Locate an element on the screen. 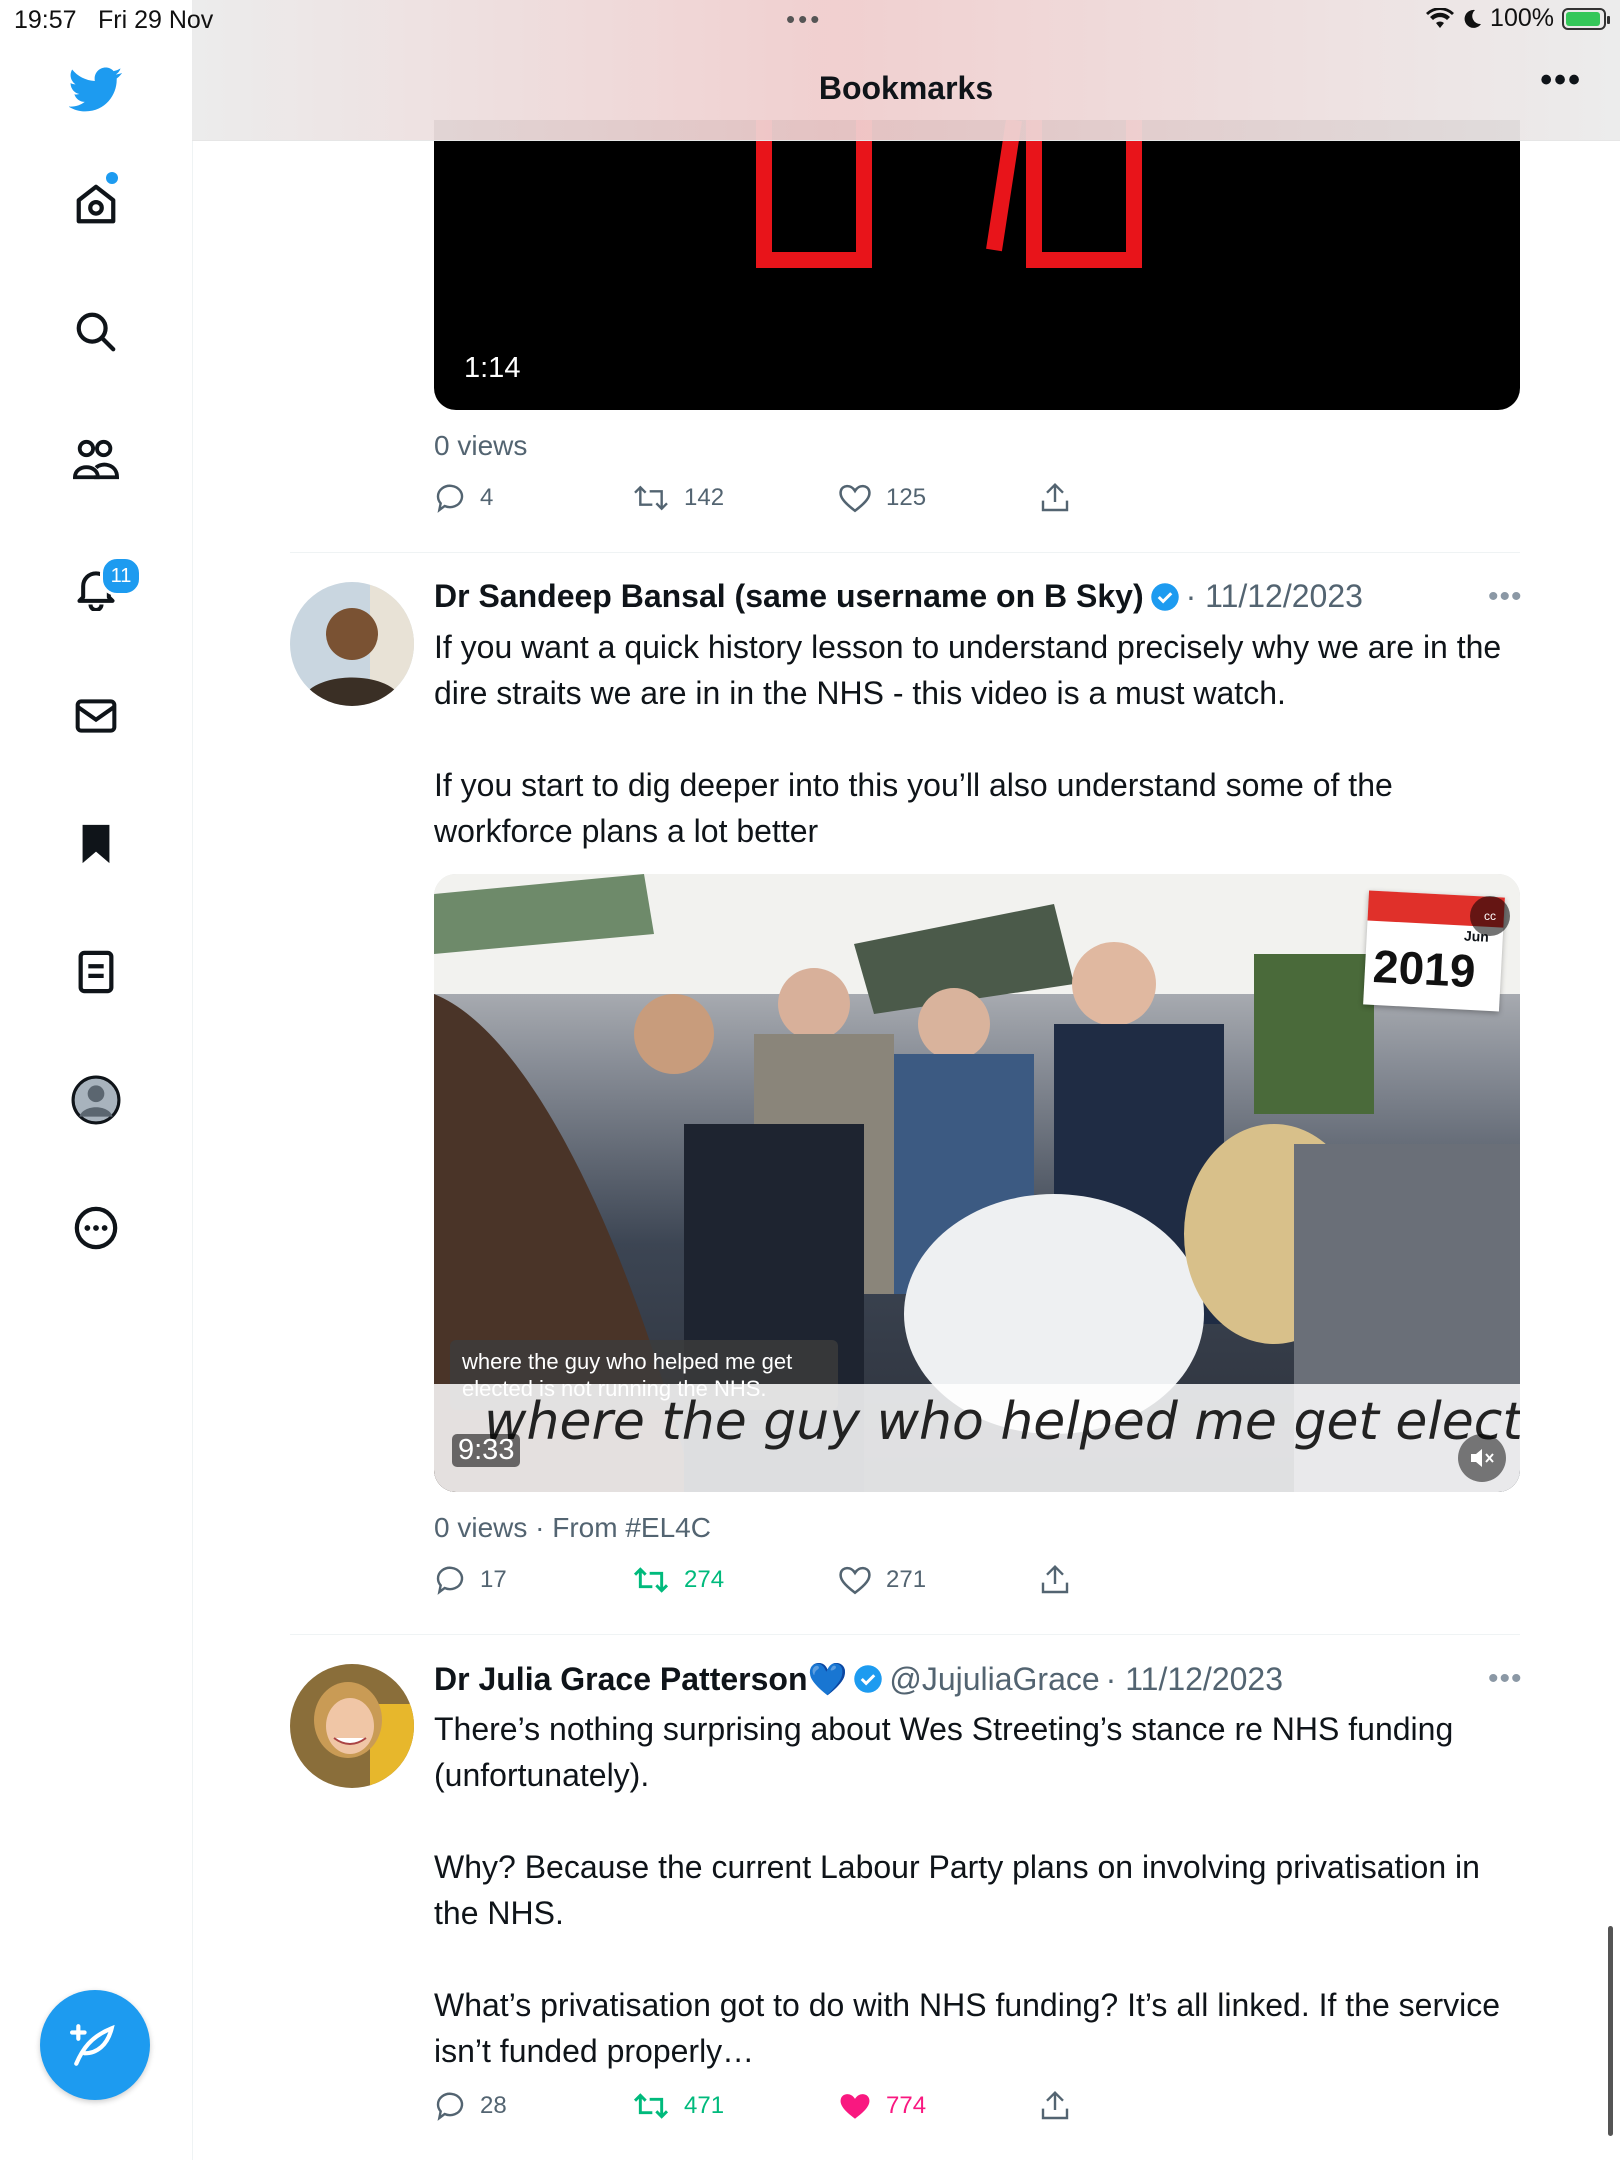 The image size is (1620, 2160). tweet-1-video: 1:14 is located at coordinates (977, 265).